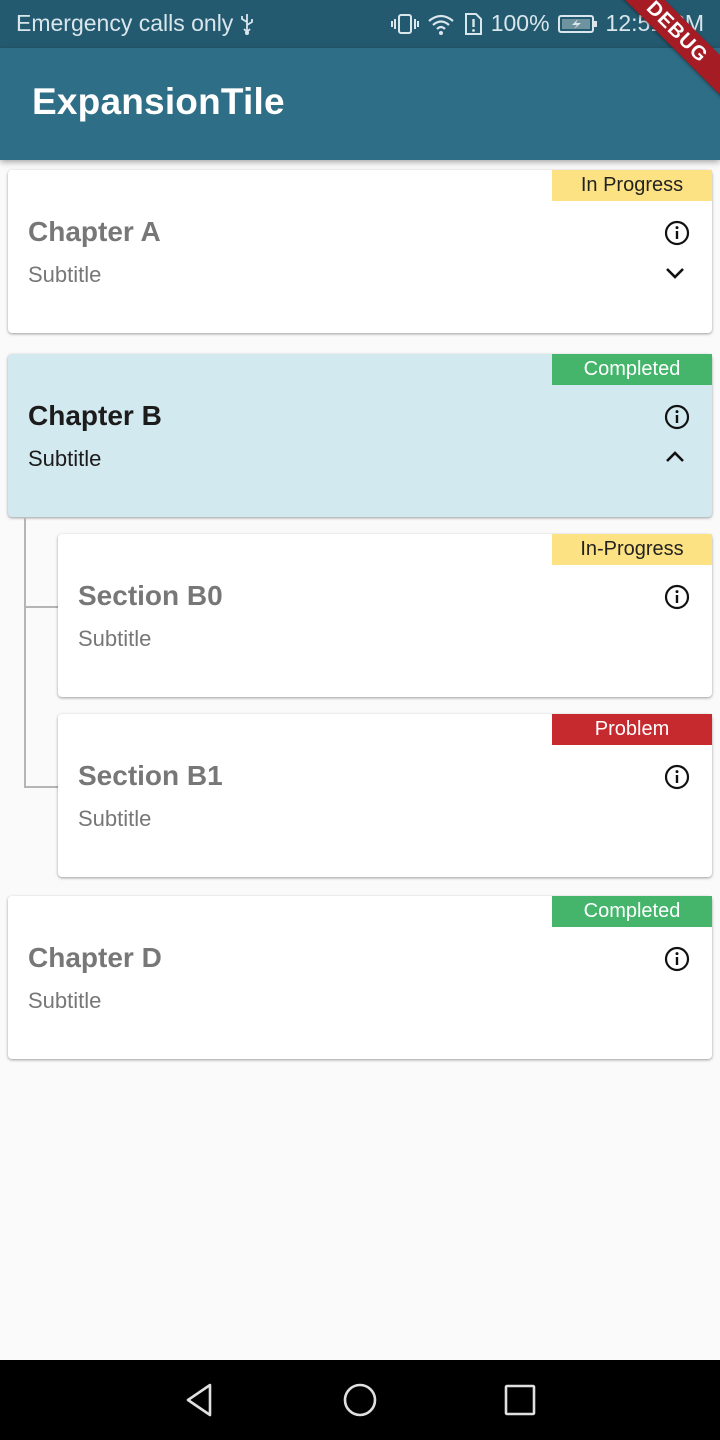  I want to click on battery-charging-icon, so click(577, 24).